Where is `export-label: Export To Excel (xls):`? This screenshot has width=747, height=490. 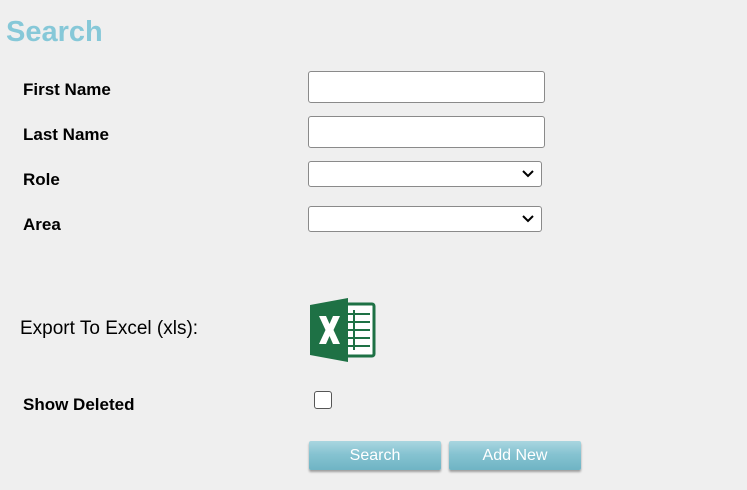
export-label: Export To Excel (xls): is located at coordinates (109, 328).